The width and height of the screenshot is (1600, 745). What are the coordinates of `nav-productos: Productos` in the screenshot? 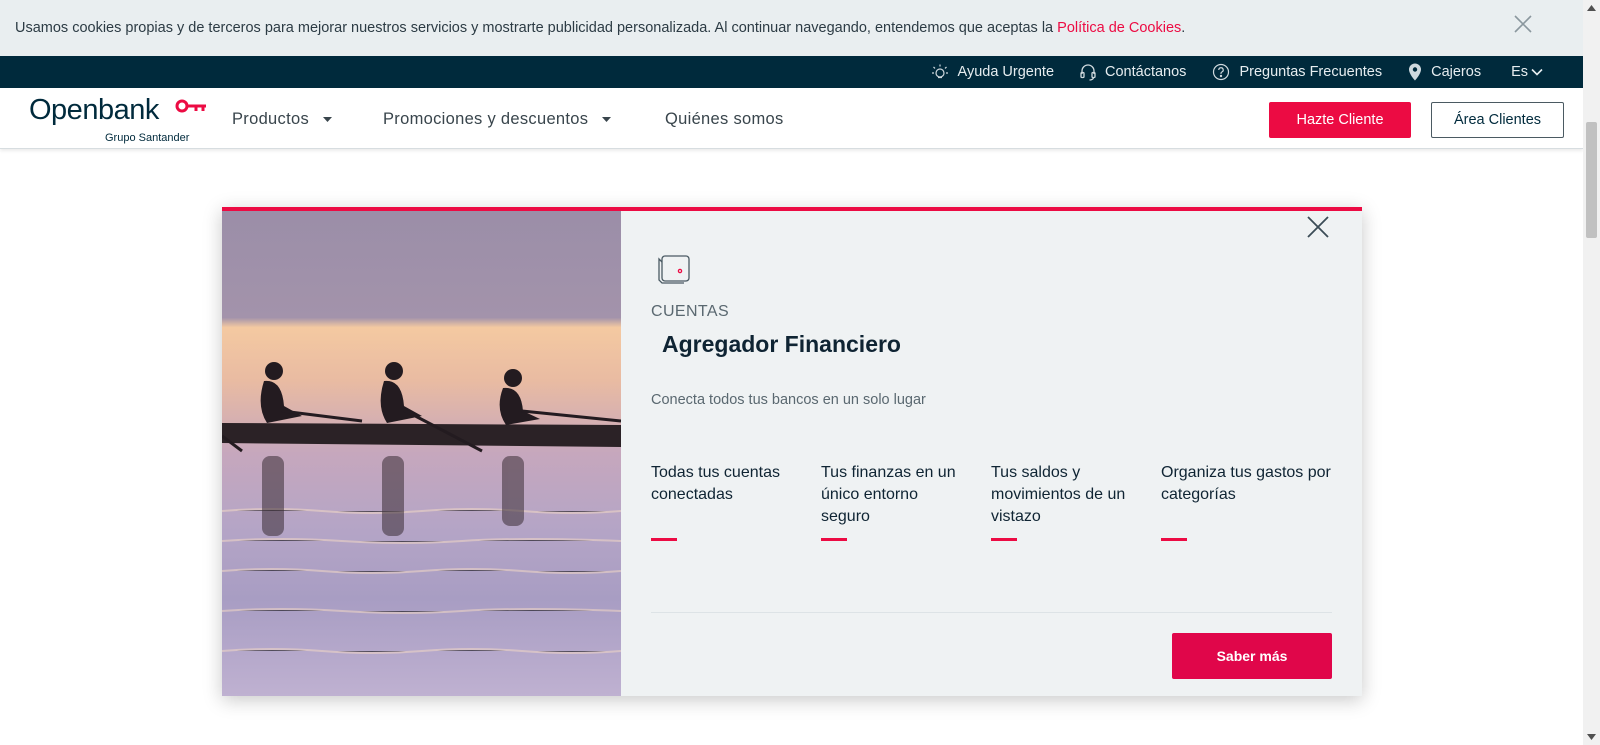 It's located at (282, 119).